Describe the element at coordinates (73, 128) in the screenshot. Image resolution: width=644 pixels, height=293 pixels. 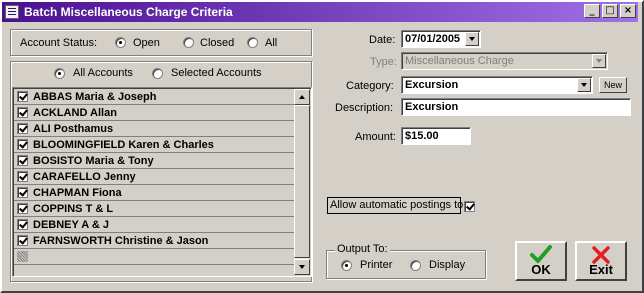
I see `account-name: ALI Posthamus` at that location.